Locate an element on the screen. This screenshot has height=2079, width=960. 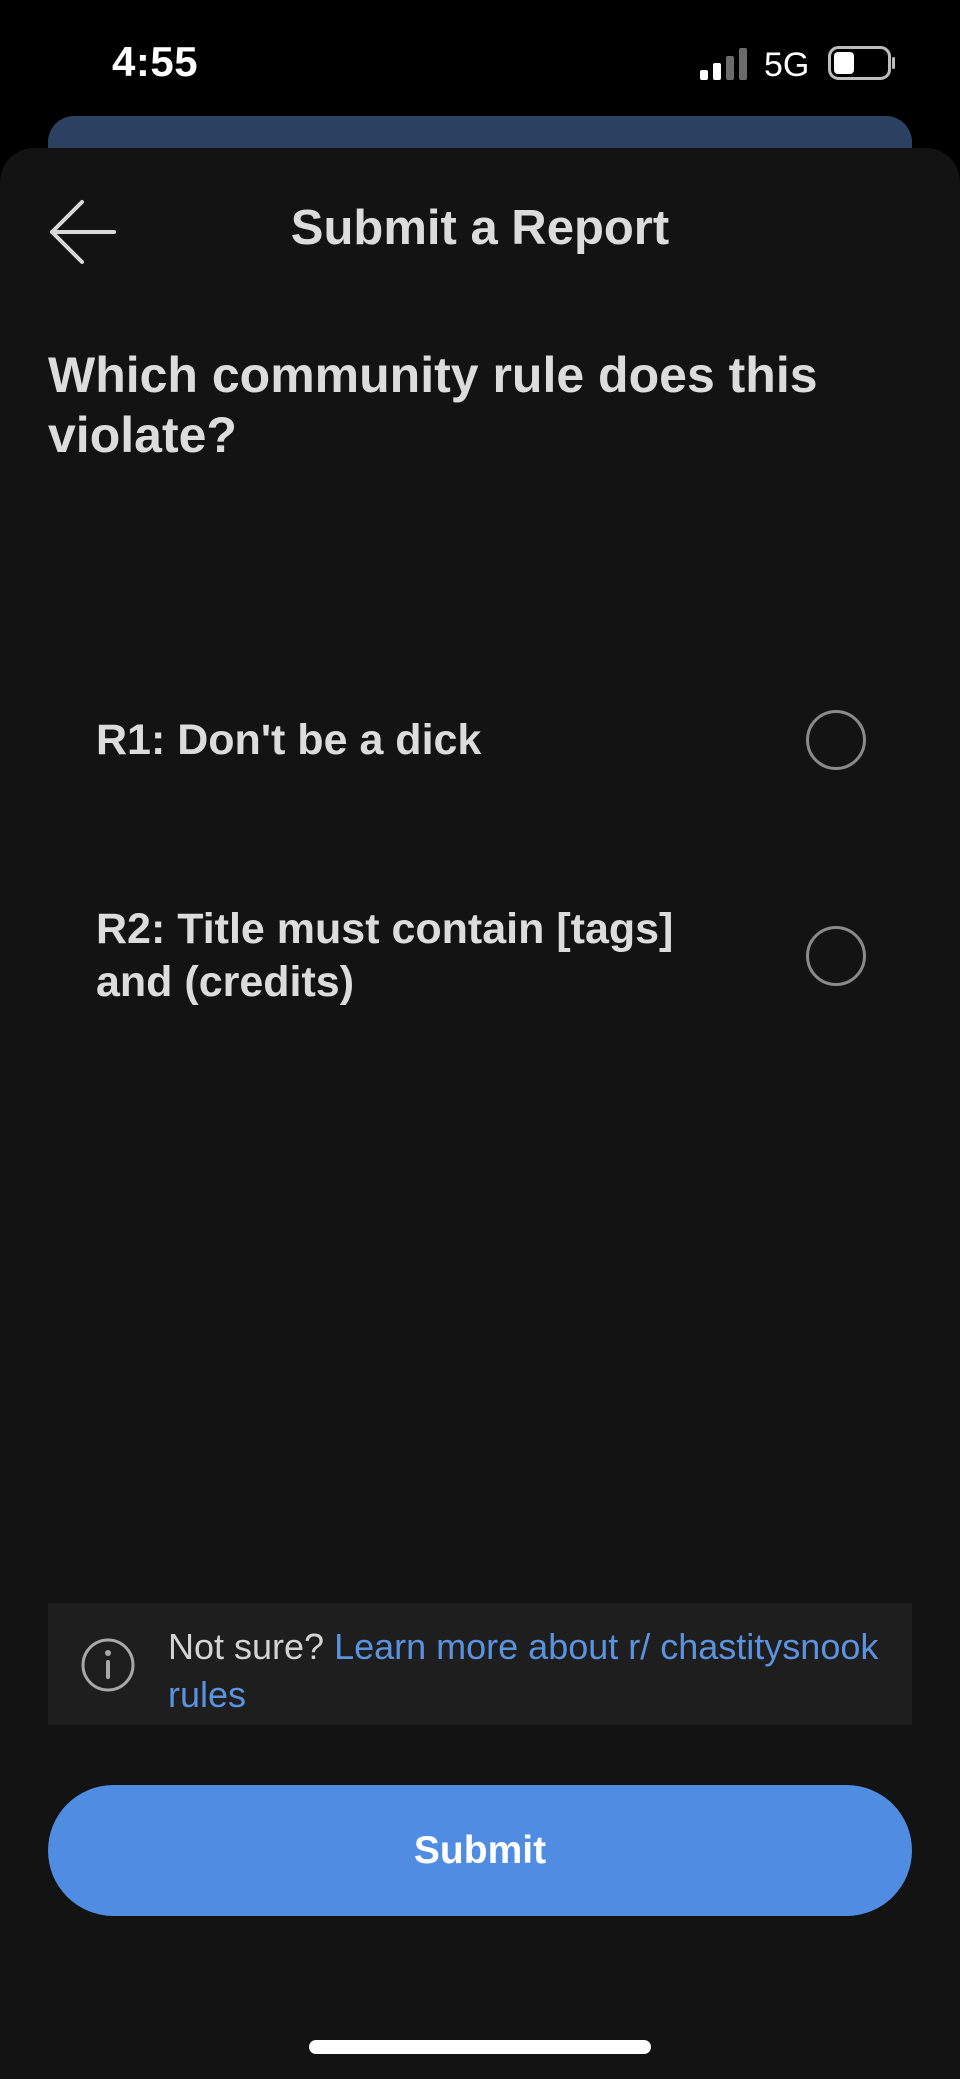
question-heading: Which community rule does this violate? is located at coordinates (433, 405).